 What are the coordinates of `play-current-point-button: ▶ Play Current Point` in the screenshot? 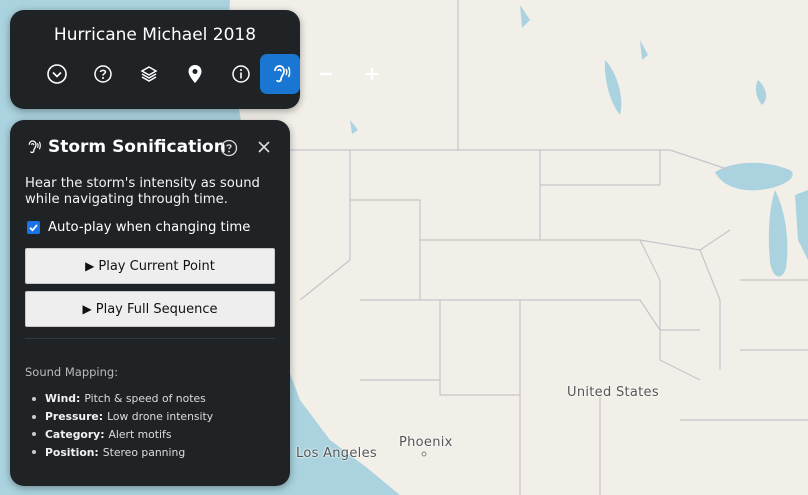 It's located at (150, 266).